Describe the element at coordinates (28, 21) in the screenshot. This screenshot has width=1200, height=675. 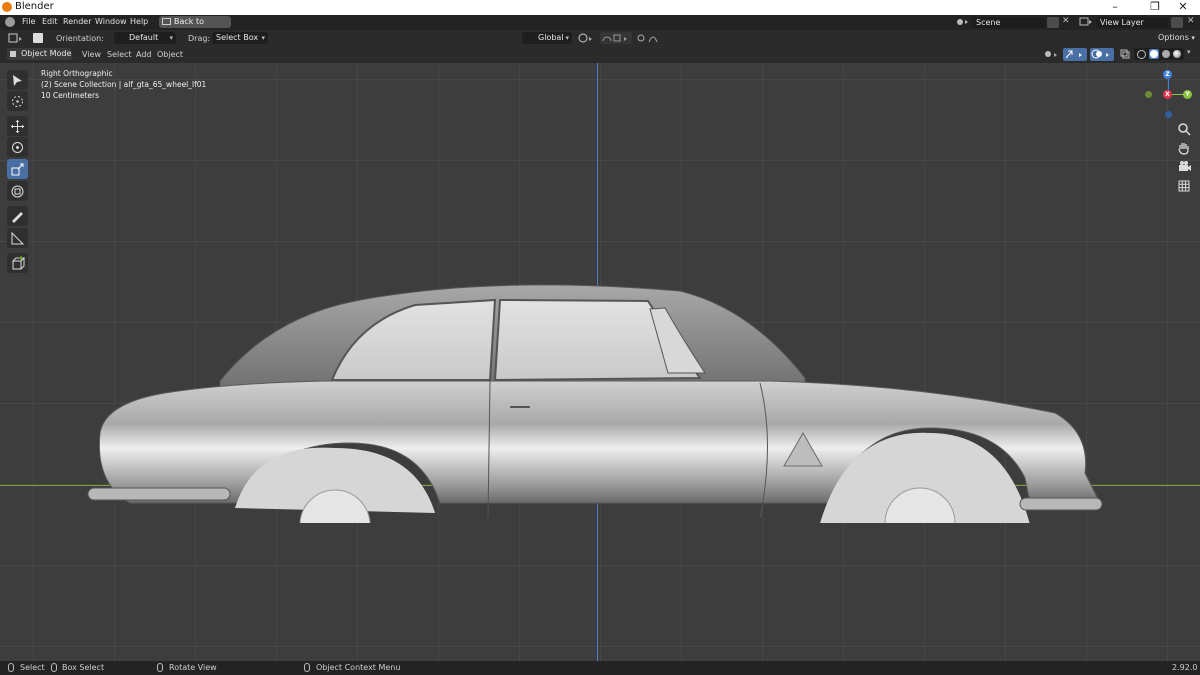
I see `menu-file: File` at that location.